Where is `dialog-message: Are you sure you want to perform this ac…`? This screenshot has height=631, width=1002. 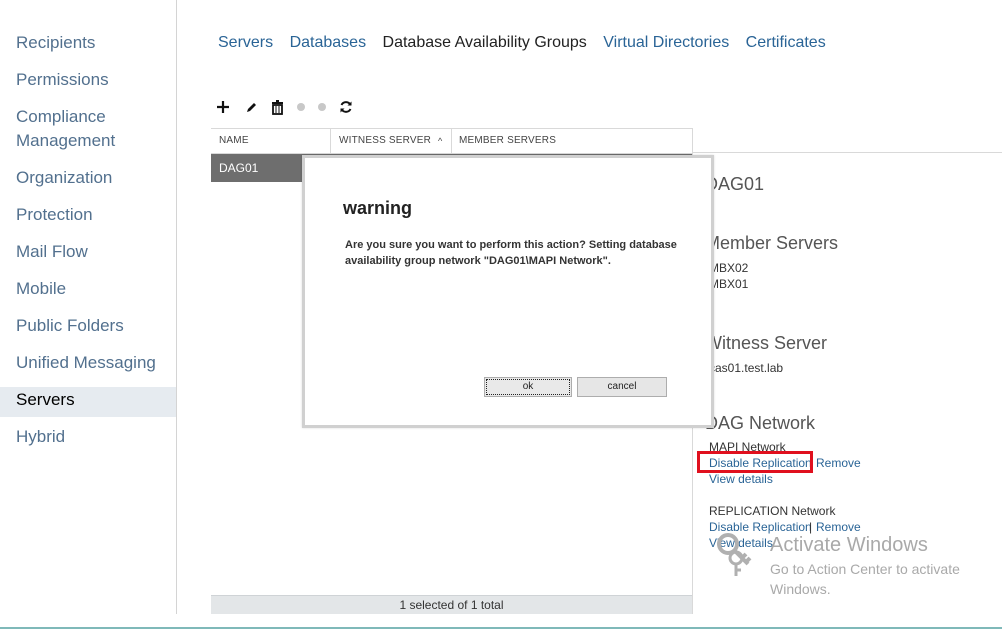
dialog-message: Are you sure you want to perform this ac… is located at coordinates (511, 253).